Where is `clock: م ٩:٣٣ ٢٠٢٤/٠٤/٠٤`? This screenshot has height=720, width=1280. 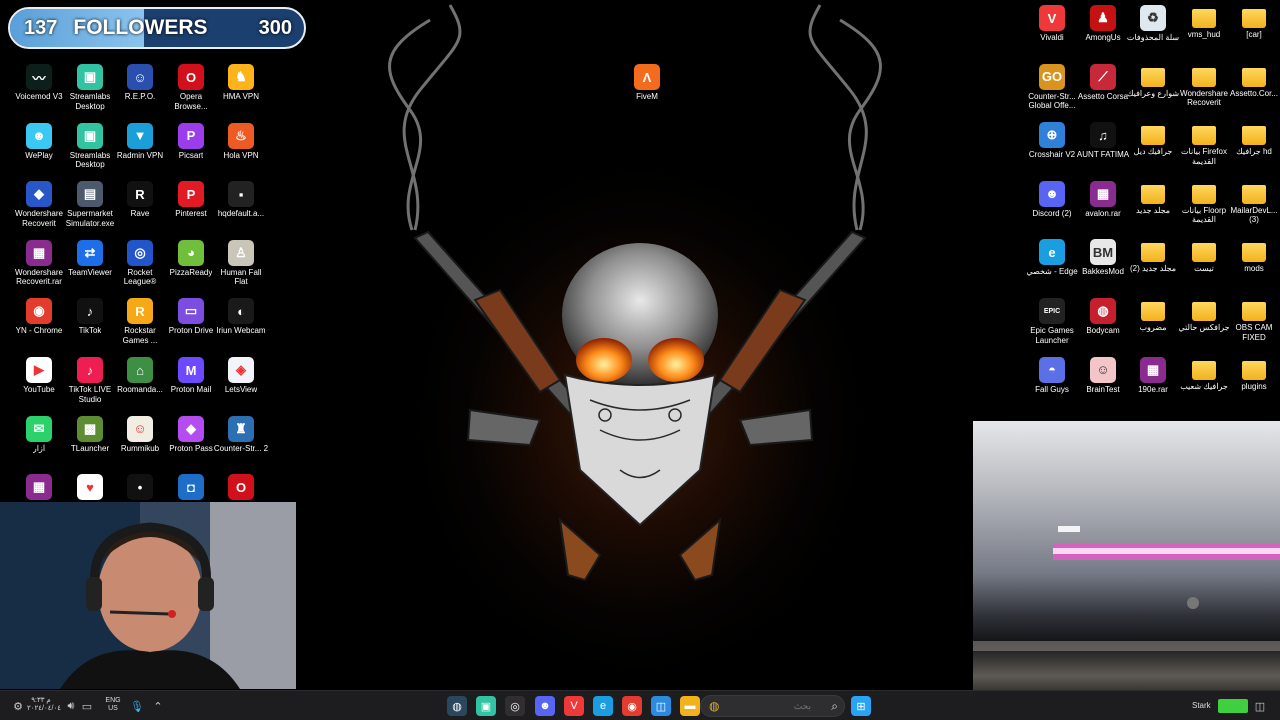 clock: م ٩:٣٣ ٢٠٢٤/٠٤/٠٤ is located at coordinates (44, 705).